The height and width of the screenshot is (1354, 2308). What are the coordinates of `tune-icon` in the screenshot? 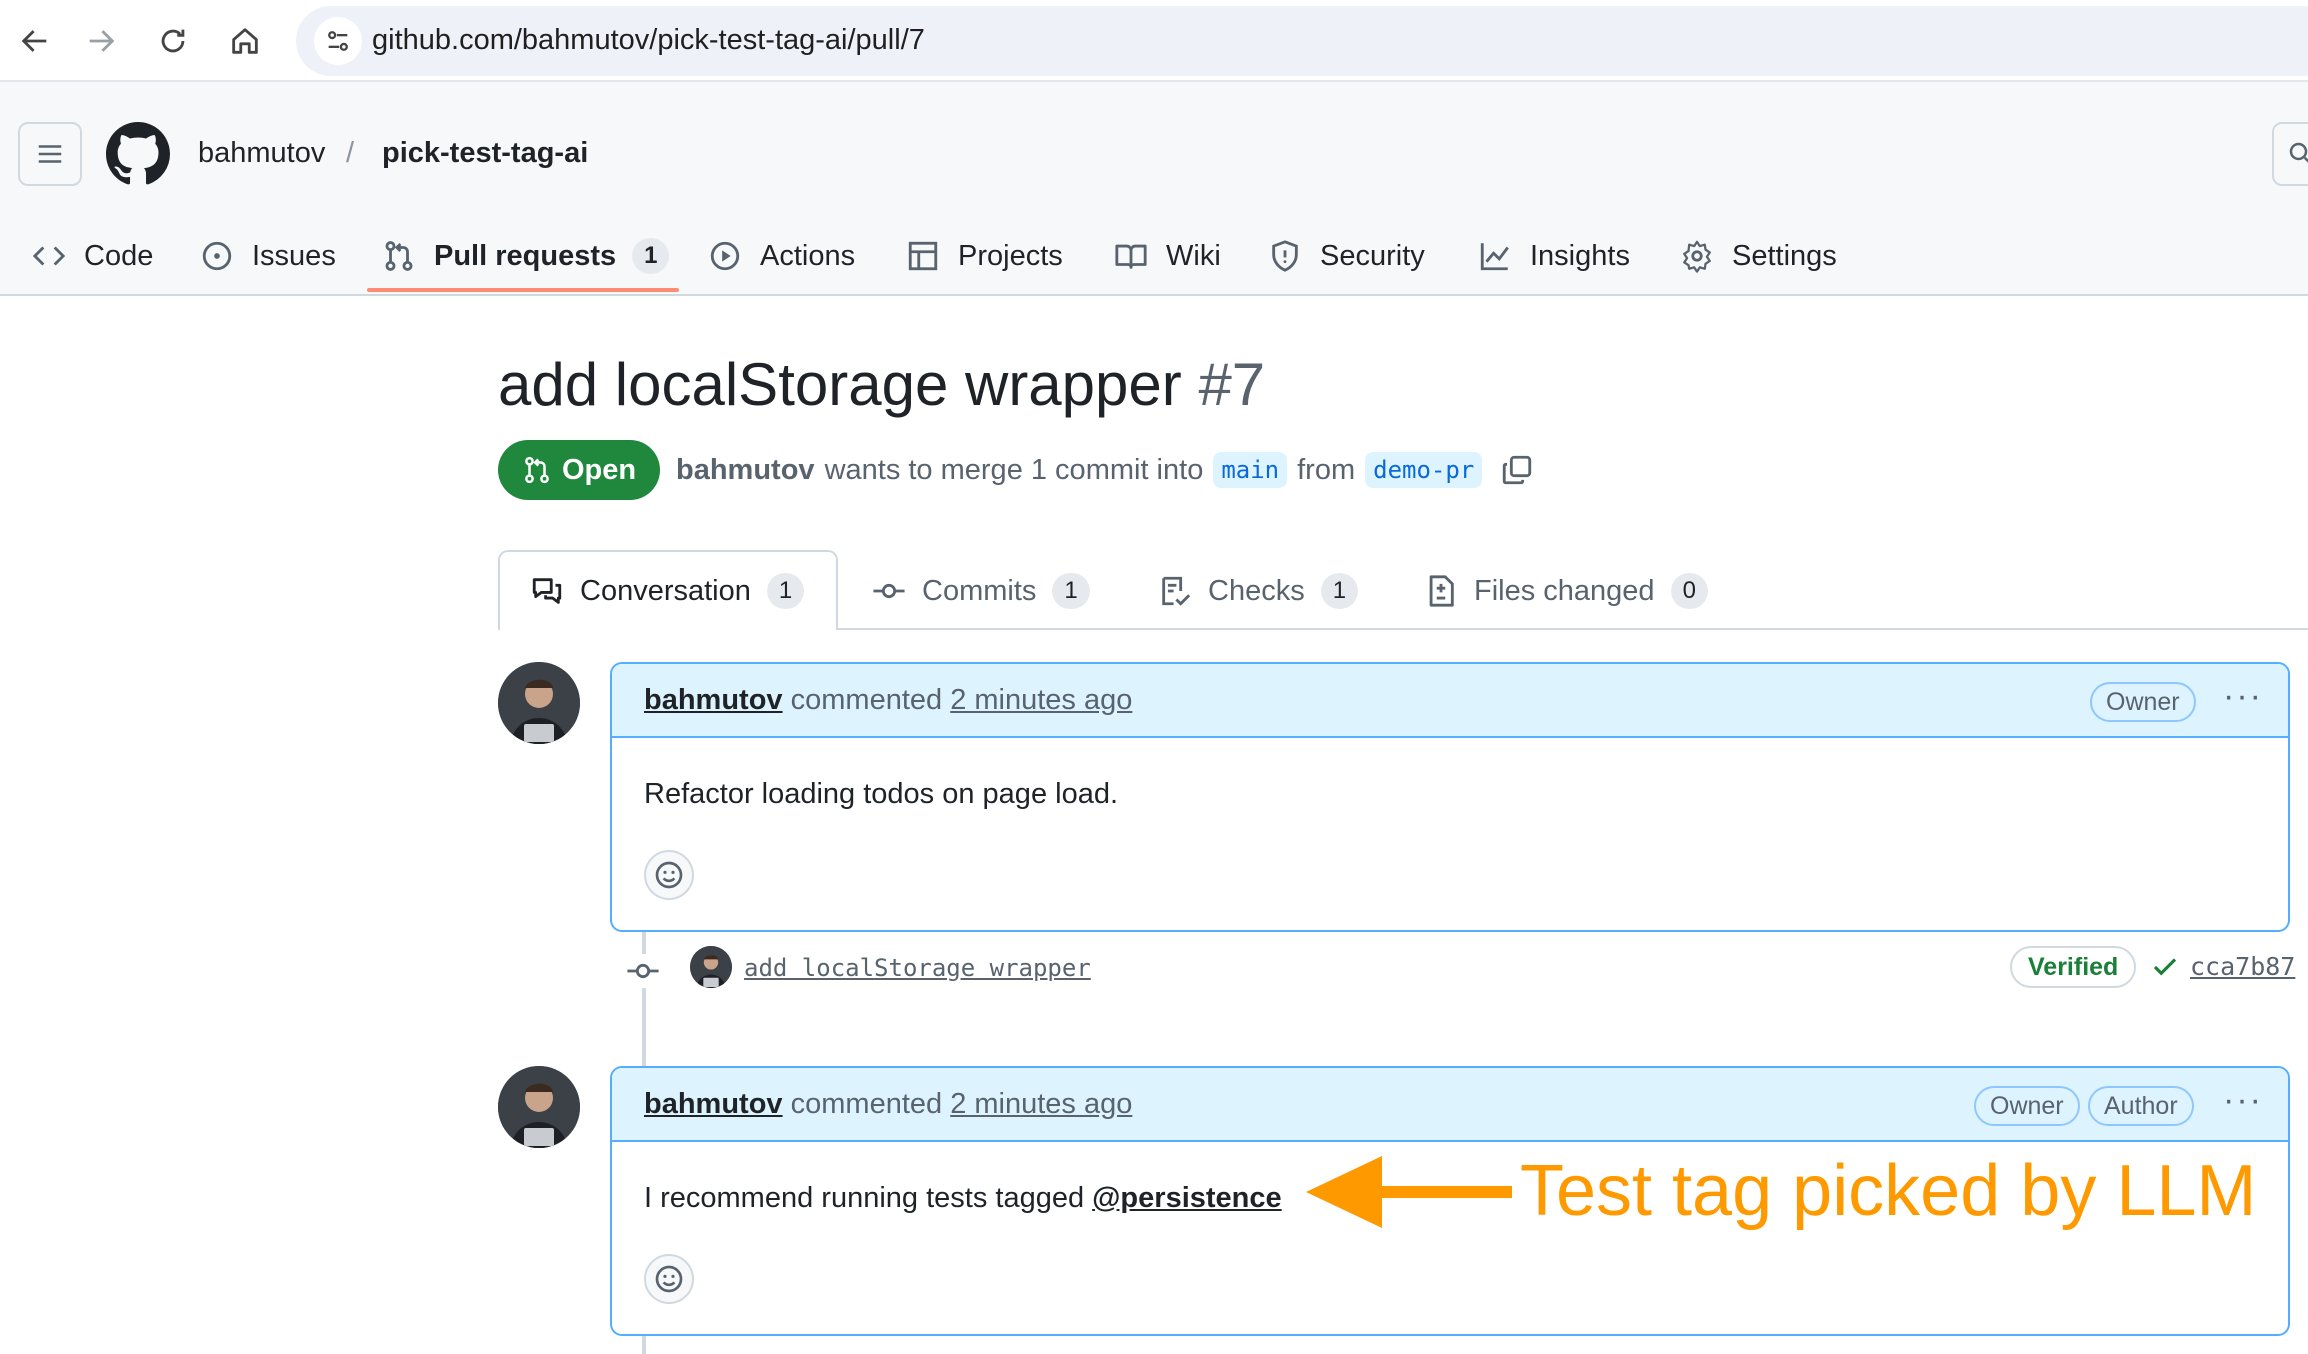 It's located at (338, 41).